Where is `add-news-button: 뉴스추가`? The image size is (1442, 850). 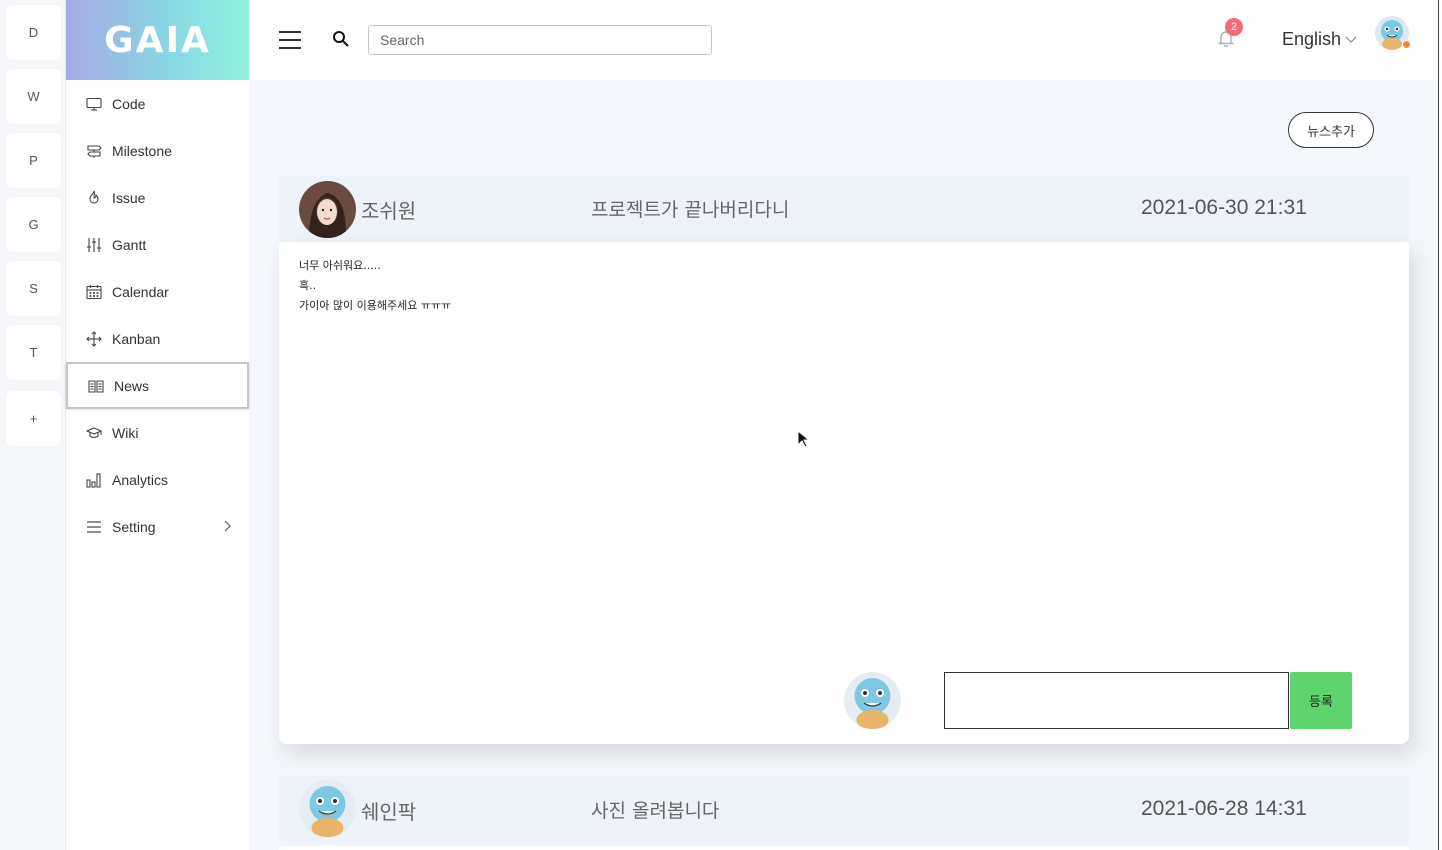 add-news-button: 뉴스추가 is located at coordinates (1331, 130).